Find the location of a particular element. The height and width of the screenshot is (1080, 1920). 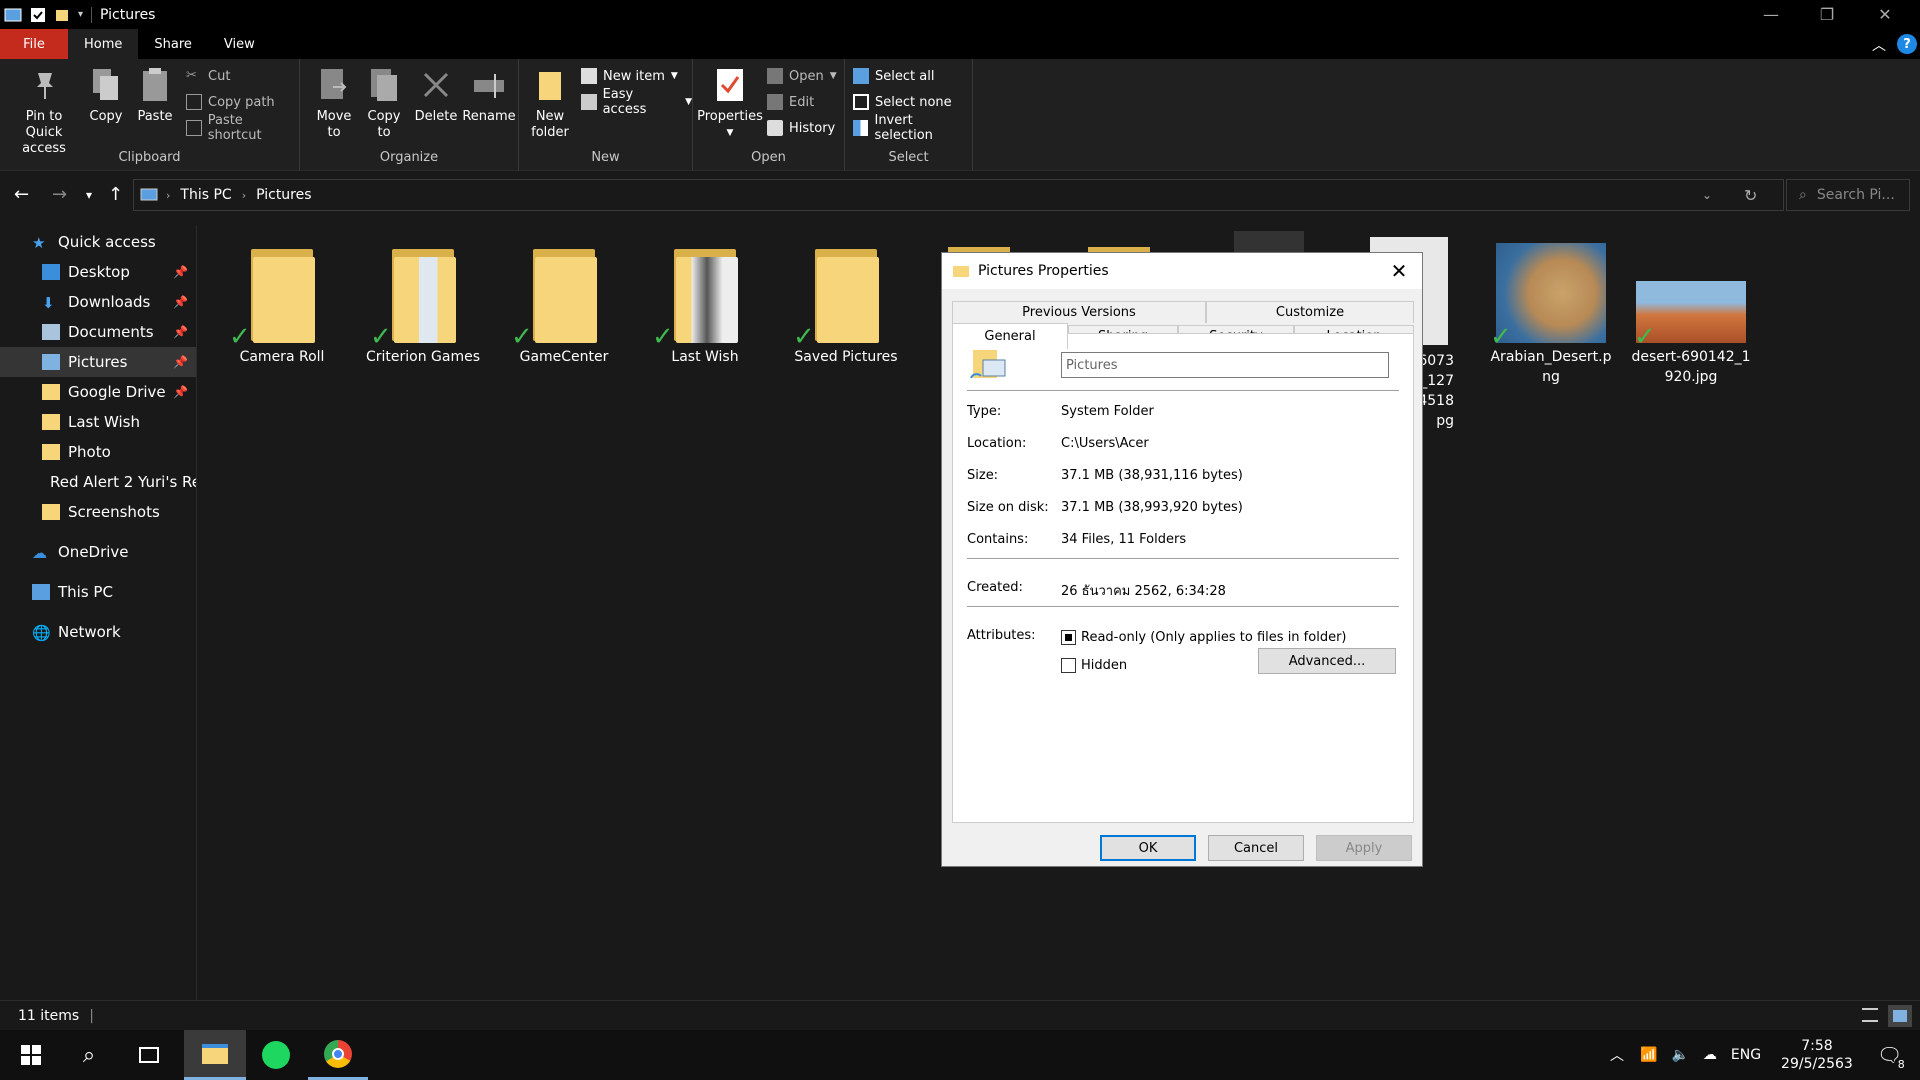

folder-icon is located at coordinates (51, 422).